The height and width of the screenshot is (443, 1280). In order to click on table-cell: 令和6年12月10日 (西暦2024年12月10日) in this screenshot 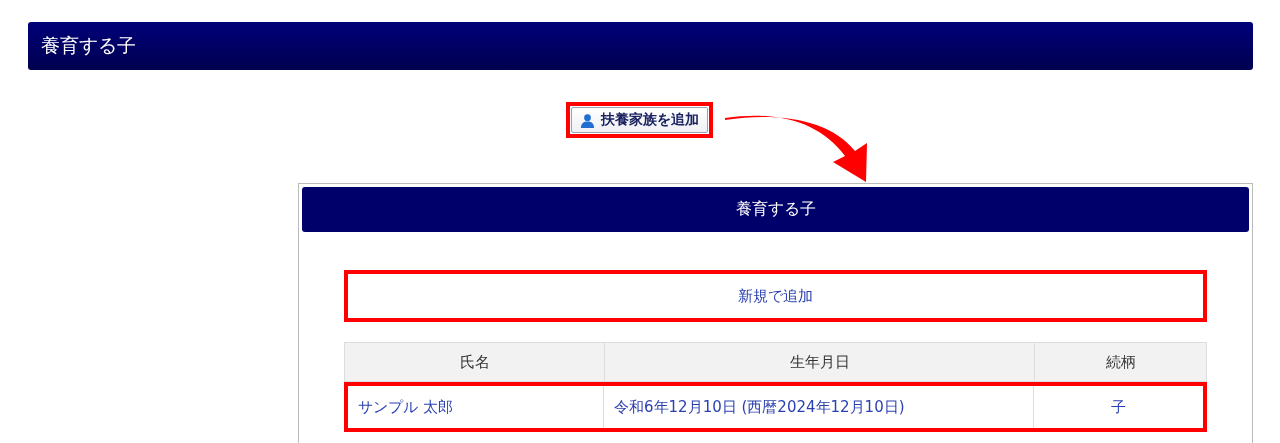, I will do `click(818, 407)`.